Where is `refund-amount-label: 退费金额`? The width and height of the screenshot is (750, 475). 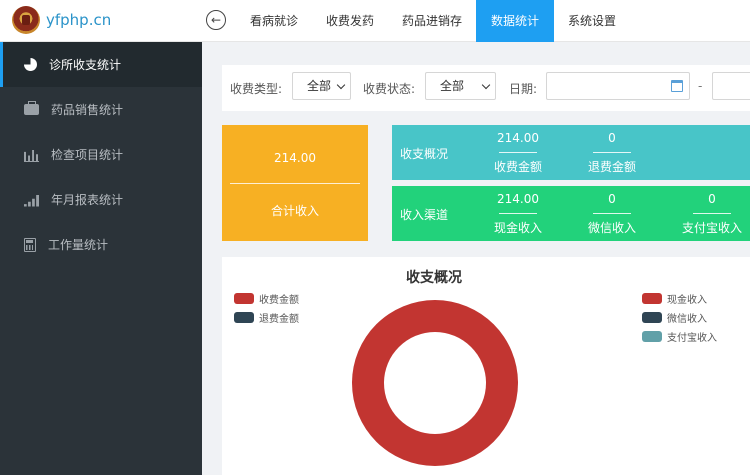
refund-amount-label: 退费金额 is located at coordinates (611, 167).